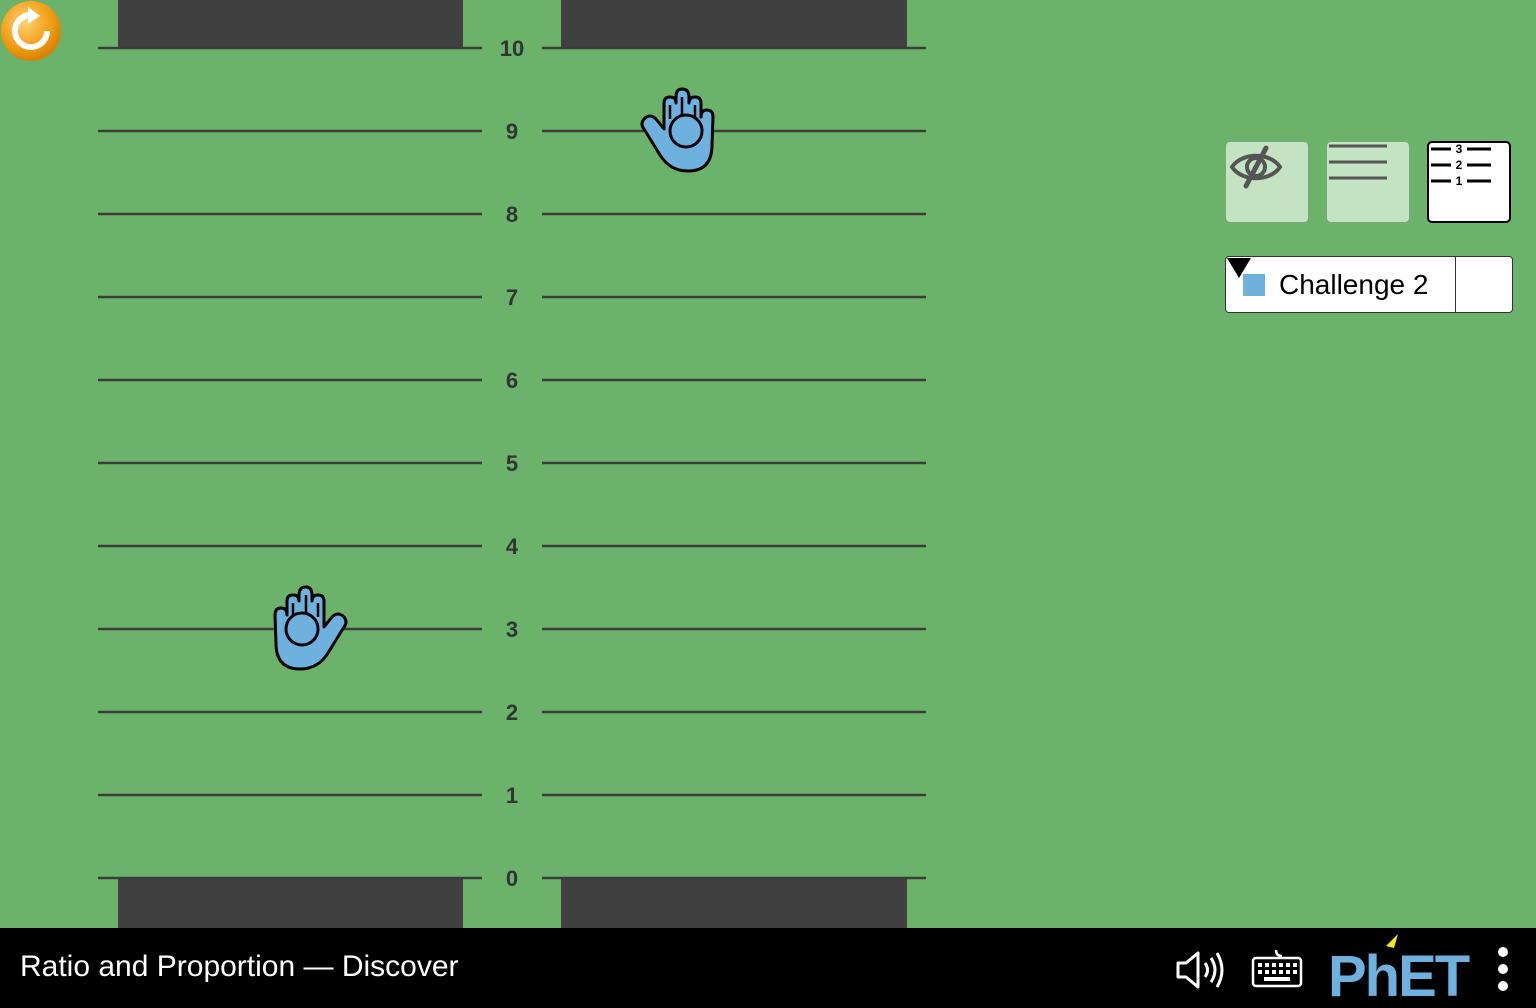  What do you see at coordinates (512, 48) in the screenshot?
I see `tick-label: 10` at bounding box center [512, 48].